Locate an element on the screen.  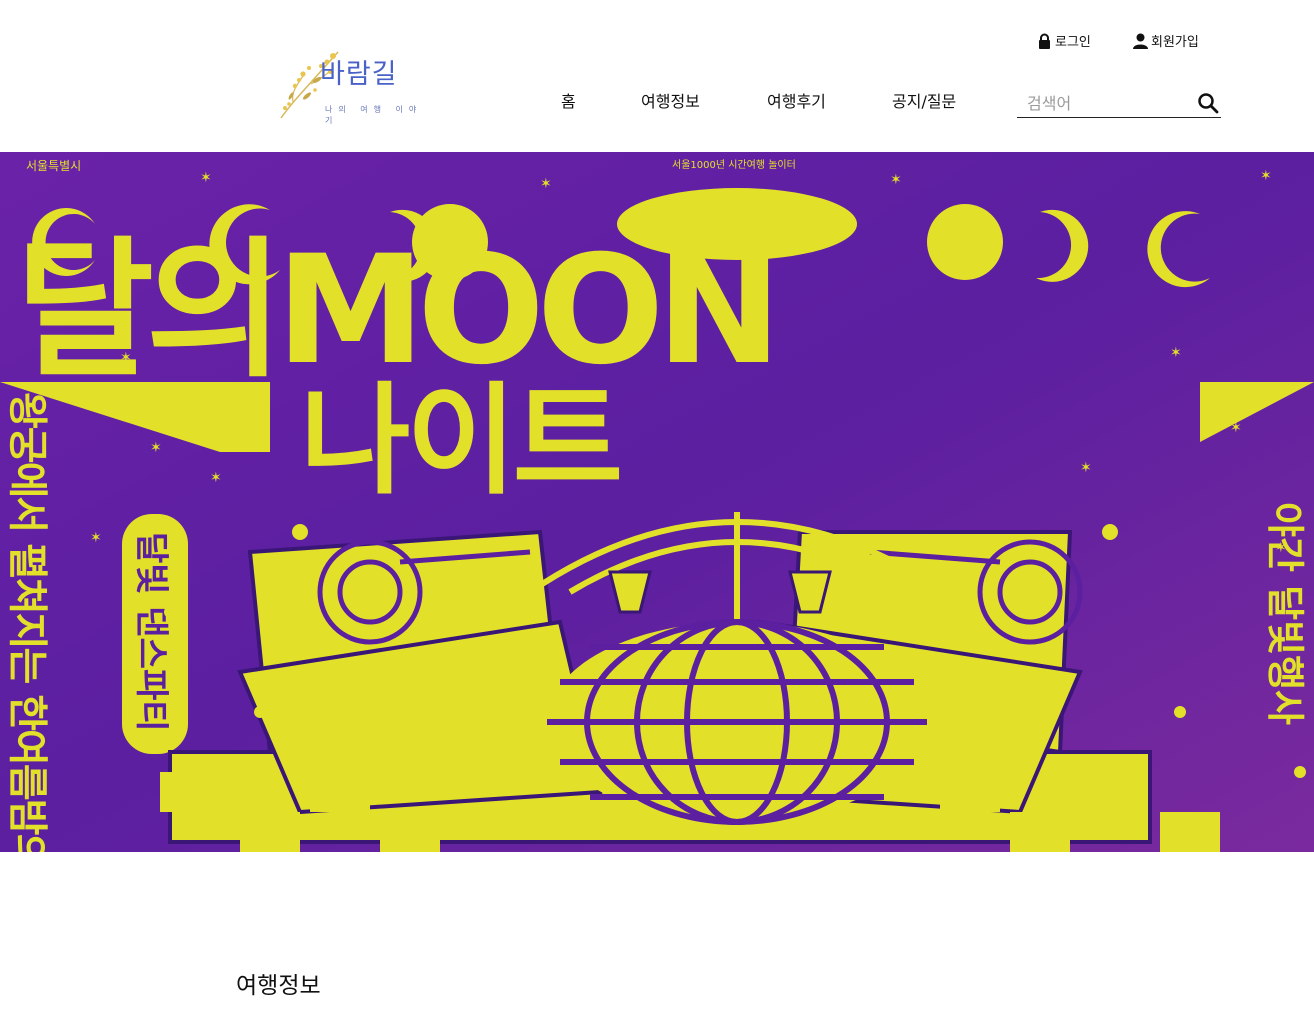
login-link: 로그인 is located at coordinates (1064, 40).